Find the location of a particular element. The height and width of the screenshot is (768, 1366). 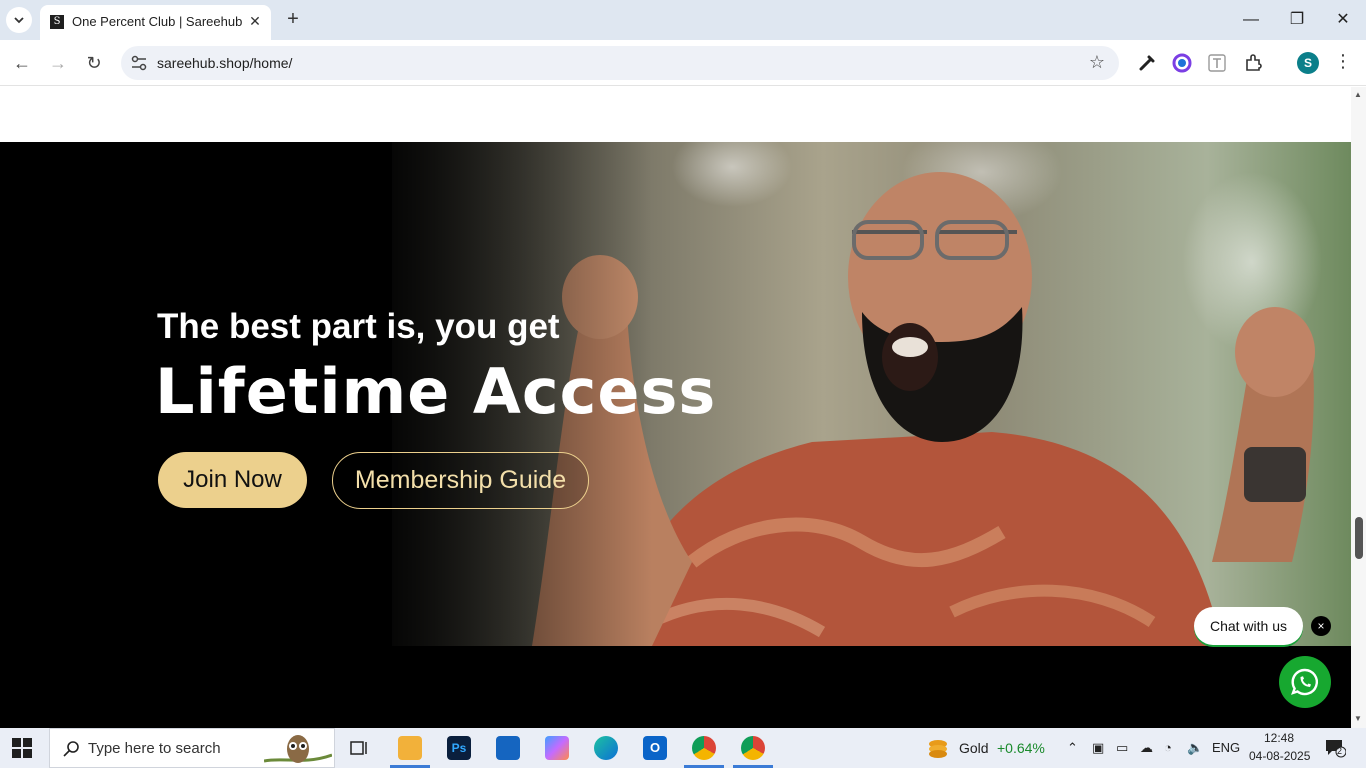

chrome-profile-1-icon is located at coordinates (704, 748).